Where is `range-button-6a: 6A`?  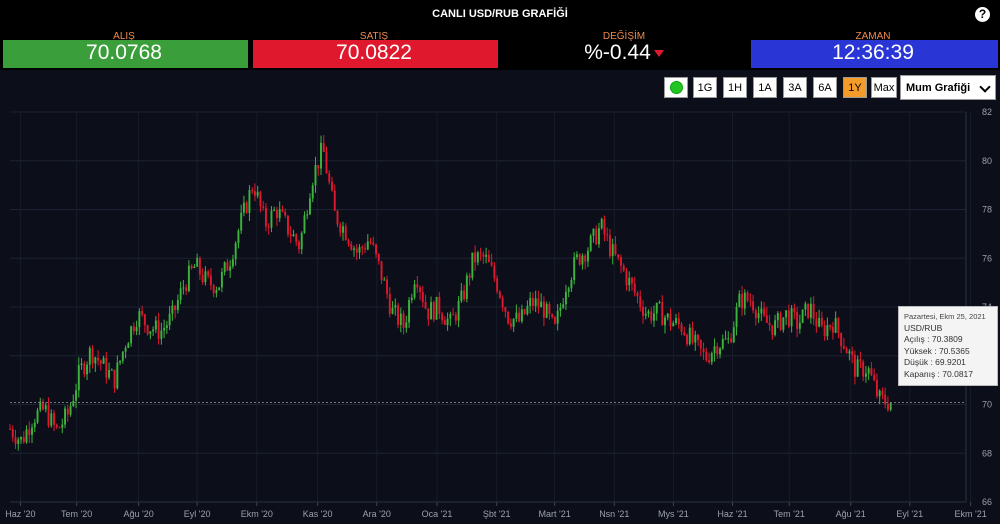 range-button-6a: 6A is located at coordinates (825, 87).